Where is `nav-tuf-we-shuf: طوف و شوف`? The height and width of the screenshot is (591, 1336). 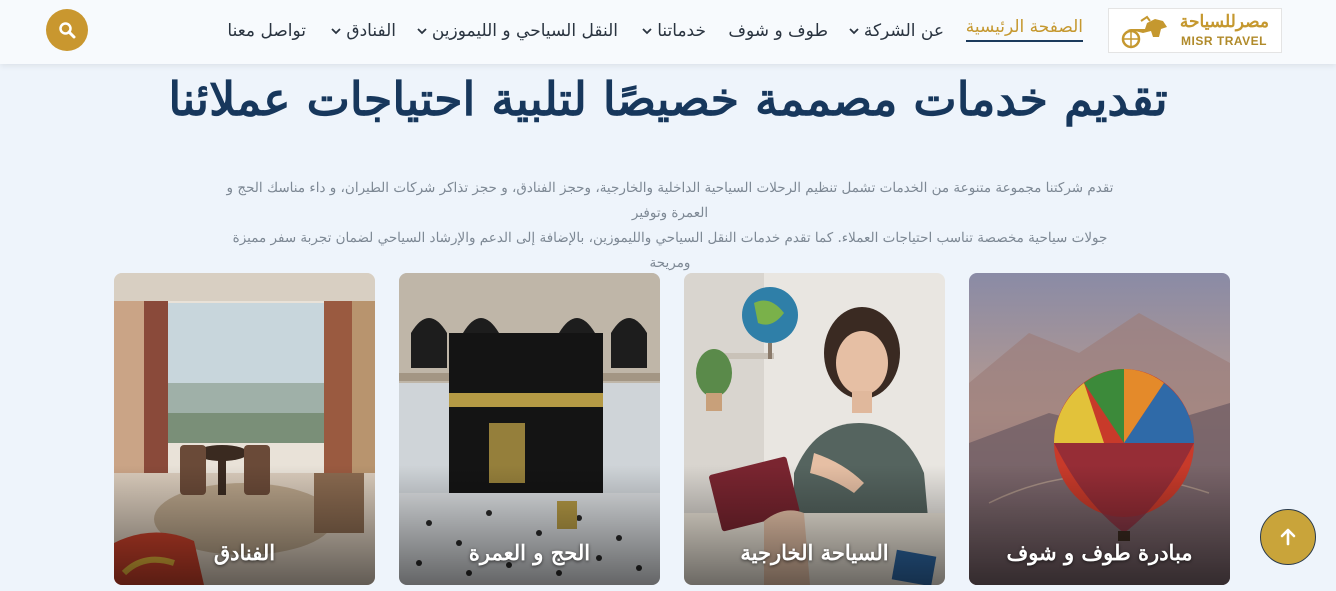
nav-tuf-we-shuf: طوف و شوف is located at coordinates (778, 31).